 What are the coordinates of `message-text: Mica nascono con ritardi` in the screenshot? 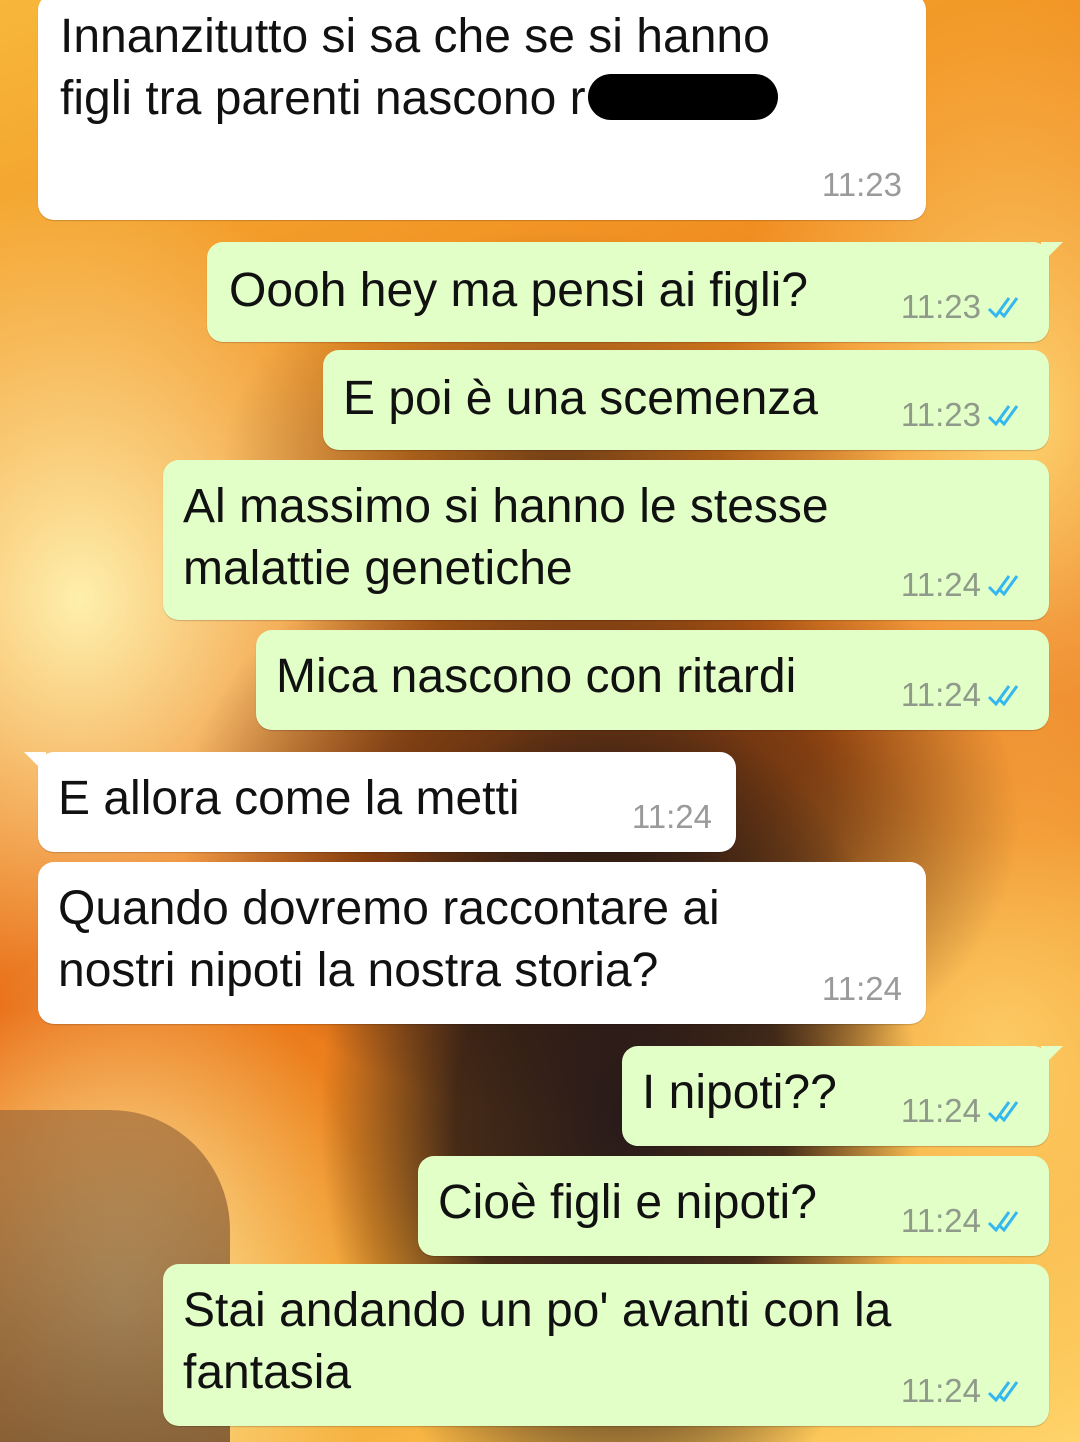 It's located at (536, 677).